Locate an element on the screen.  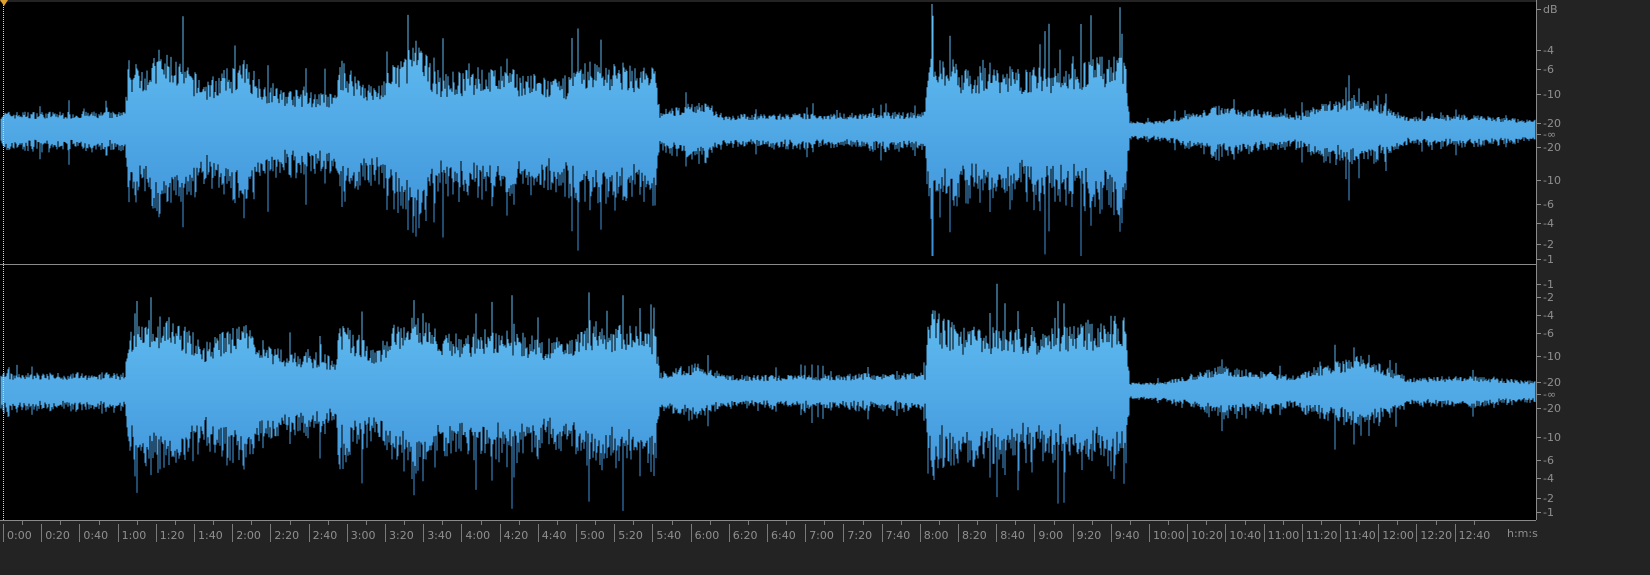
time-tick-label: 8:20 is located at coordinates (972, 533).